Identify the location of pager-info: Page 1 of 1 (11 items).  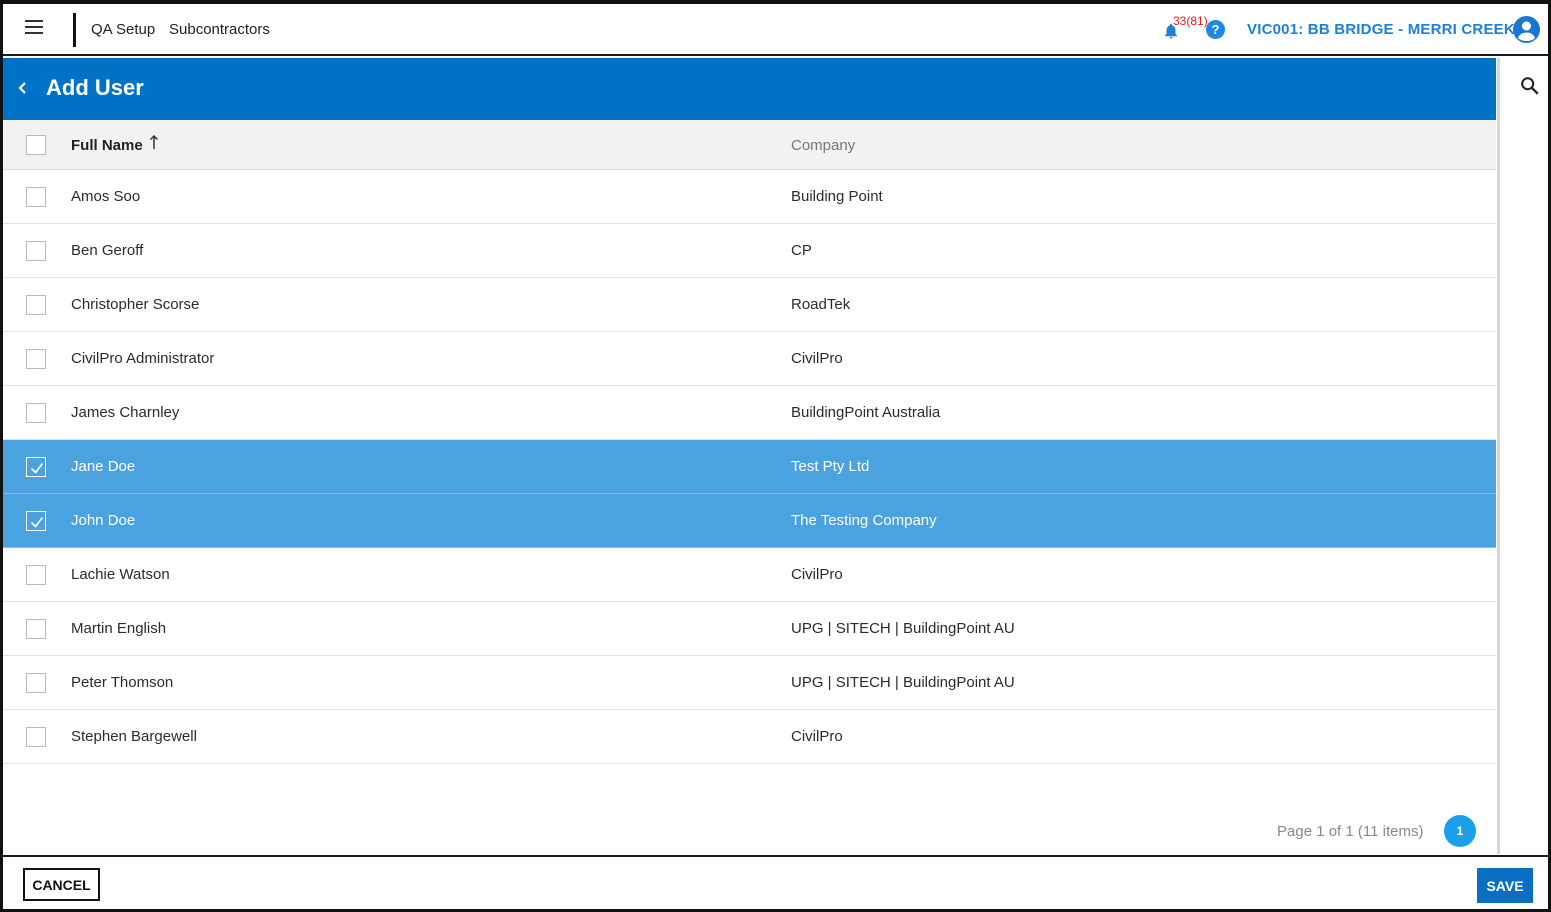
(1350, 831).